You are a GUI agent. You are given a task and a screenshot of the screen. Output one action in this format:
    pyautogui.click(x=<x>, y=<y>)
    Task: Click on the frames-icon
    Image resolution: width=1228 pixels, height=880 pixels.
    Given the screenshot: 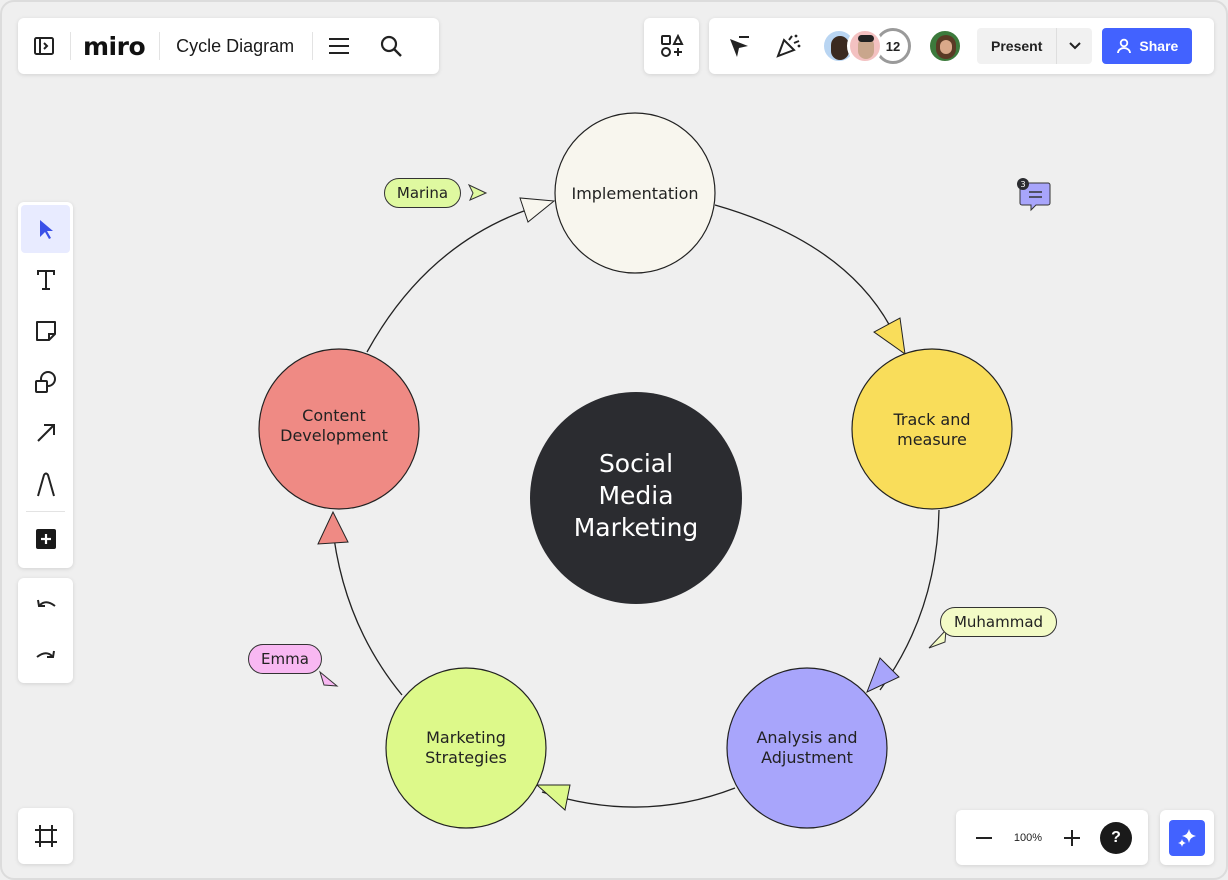 What is the action you would take?
    pyautogui.click(x=45, y=836)
    